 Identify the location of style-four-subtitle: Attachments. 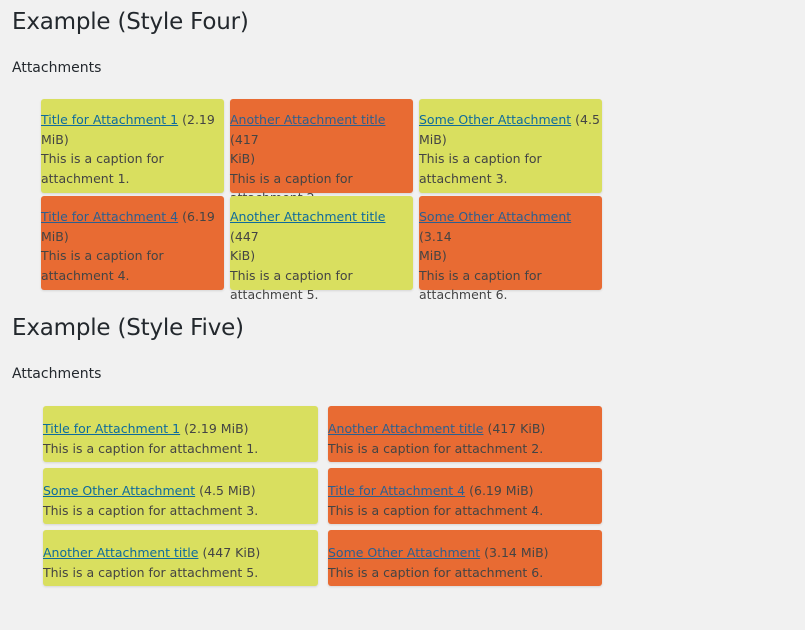
(57, 68).